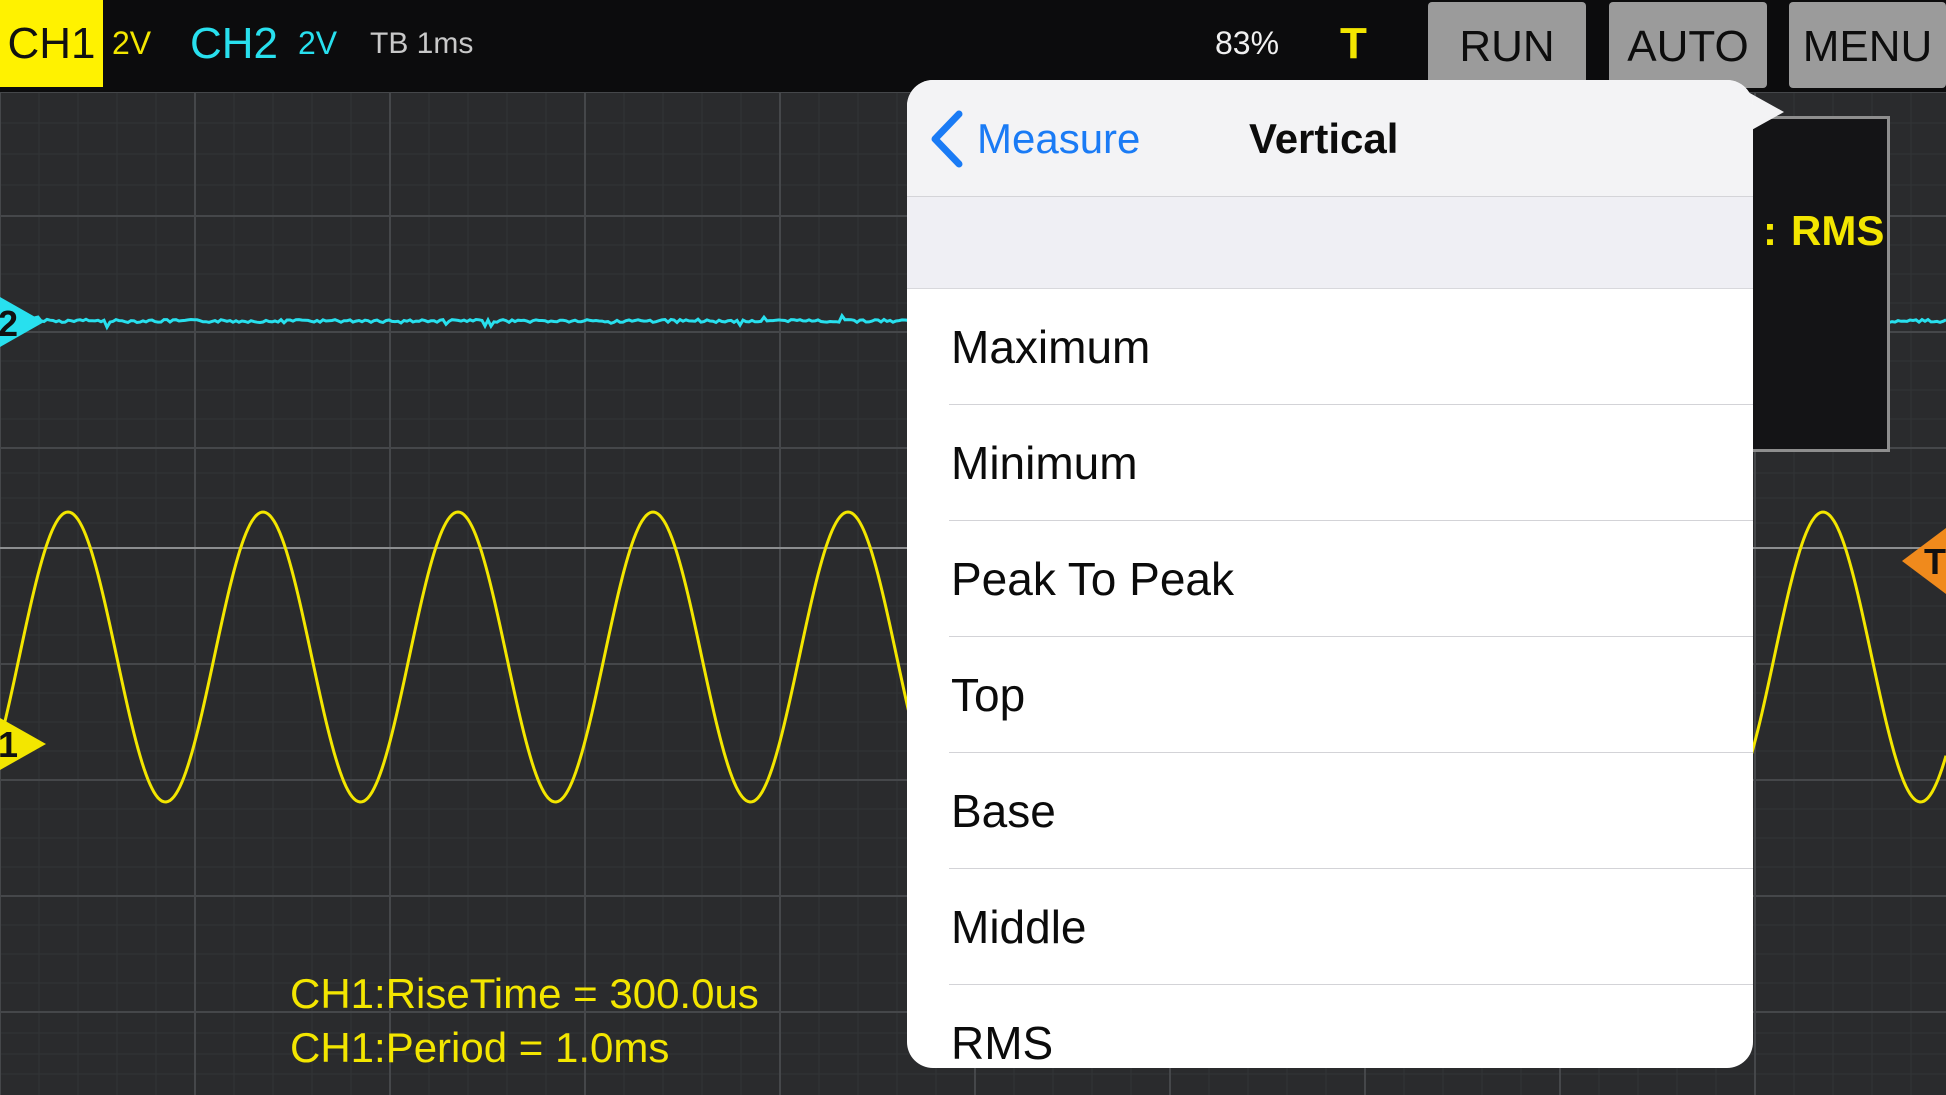 This screenshot has width=1946, height=1095. What do you see at coordinates (1867, 45) in the screenshot?
I see `menu-button: MENU` at bounding box center [1867, 45].